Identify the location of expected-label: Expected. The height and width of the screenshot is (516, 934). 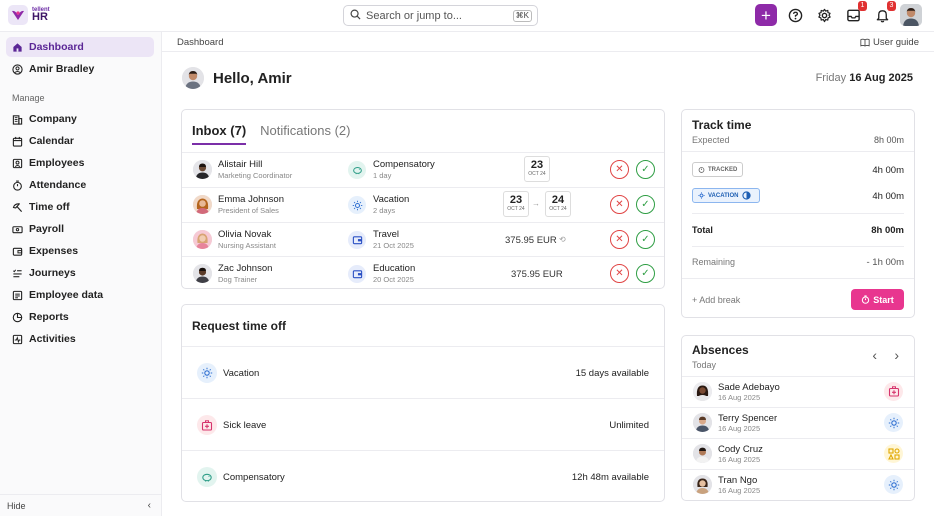
(711, 140).